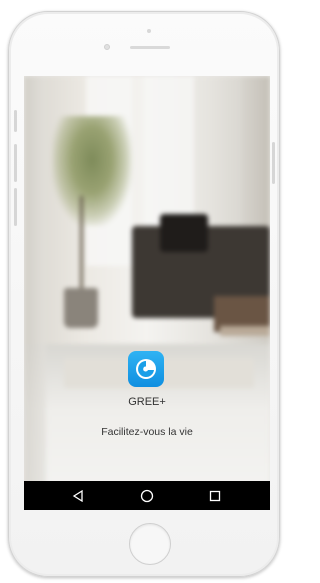 This screenshot has height=583, width=320. What do you see at coordinates (147, 432) in the screenshot?
I see `app-tagline: Facilitez-vous la vie` at bounding box center [147, 432].